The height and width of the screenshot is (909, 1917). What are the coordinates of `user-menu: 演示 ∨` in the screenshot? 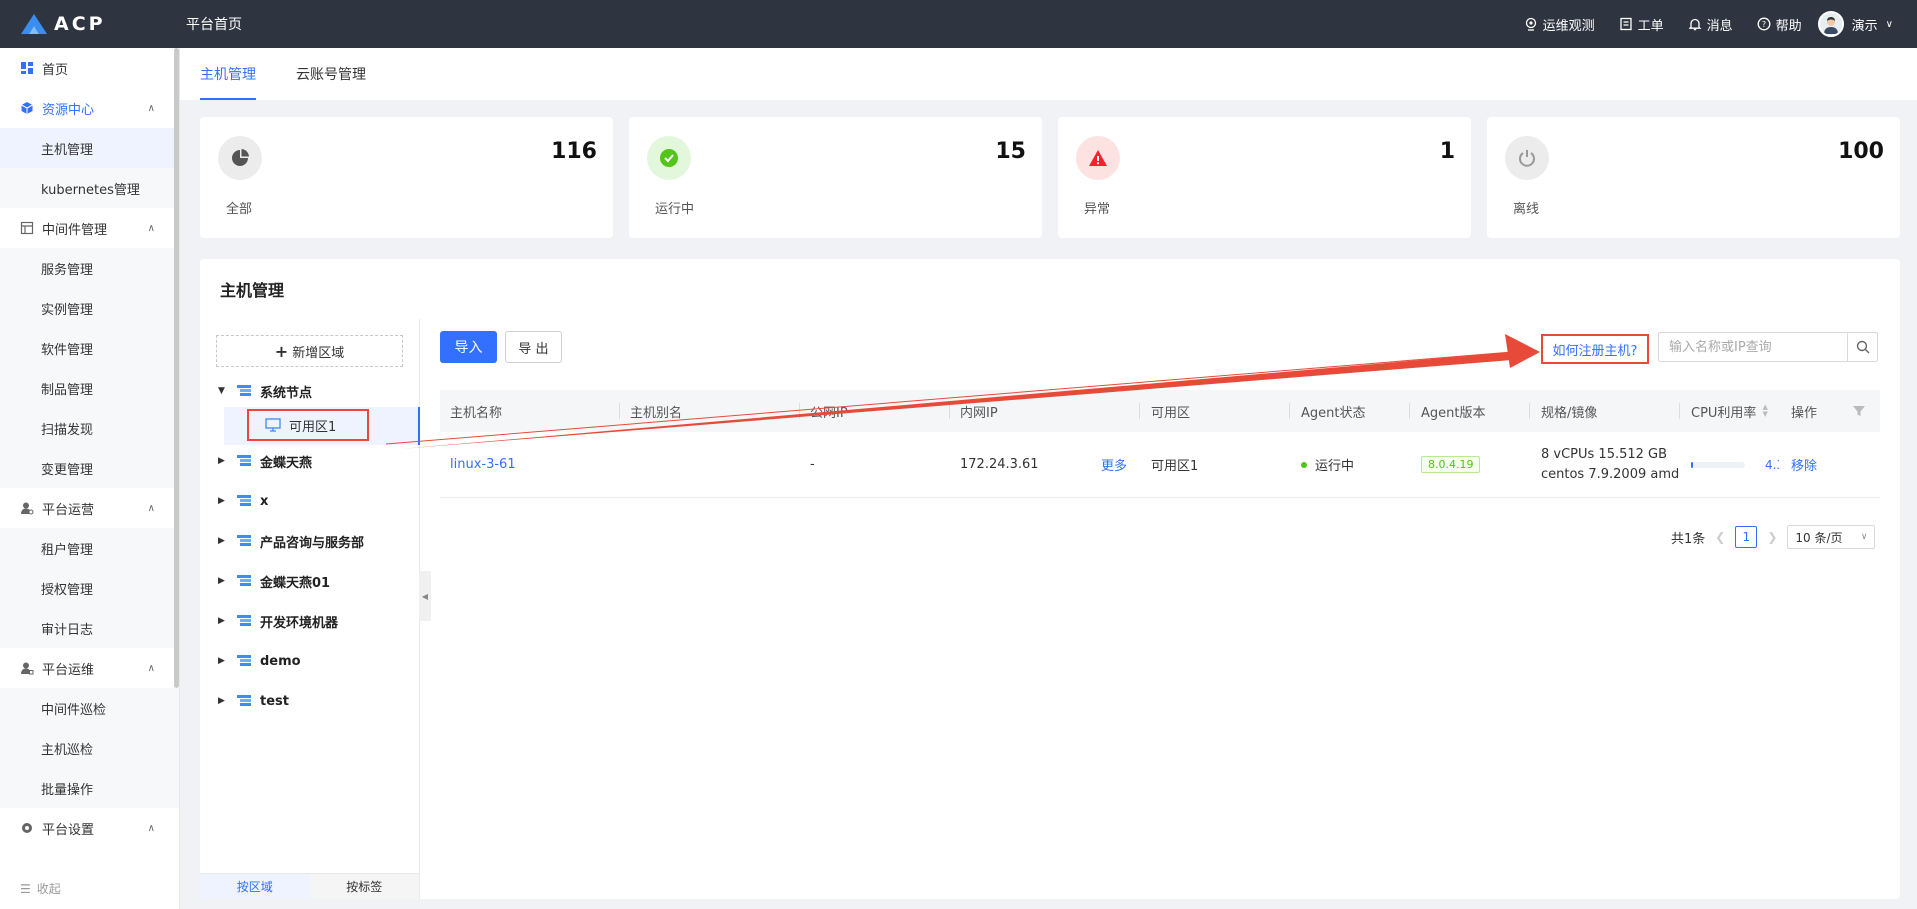 It's located at (1855, 24).